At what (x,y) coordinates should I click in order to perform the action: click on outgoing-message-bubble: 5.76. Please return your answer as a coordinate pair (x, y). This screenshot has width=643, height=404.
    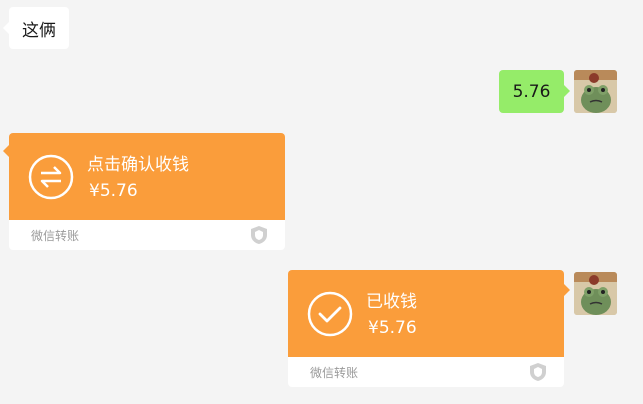
    Looking at the image, I should click on (534, 91).